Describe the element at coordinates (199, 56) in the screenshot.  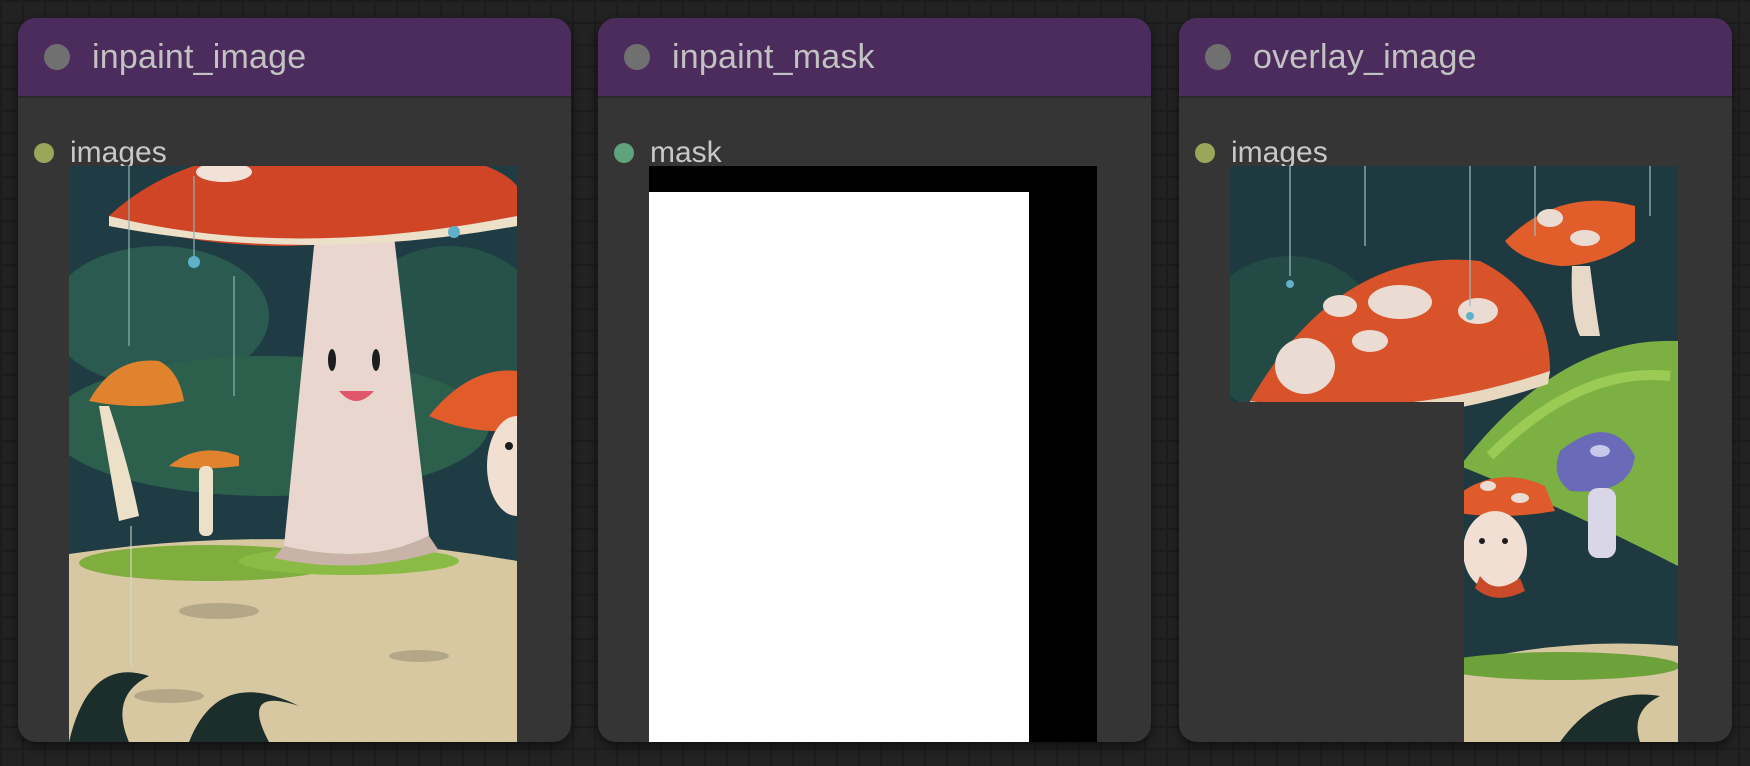
I see `node-title: inpaint_image` at that location.